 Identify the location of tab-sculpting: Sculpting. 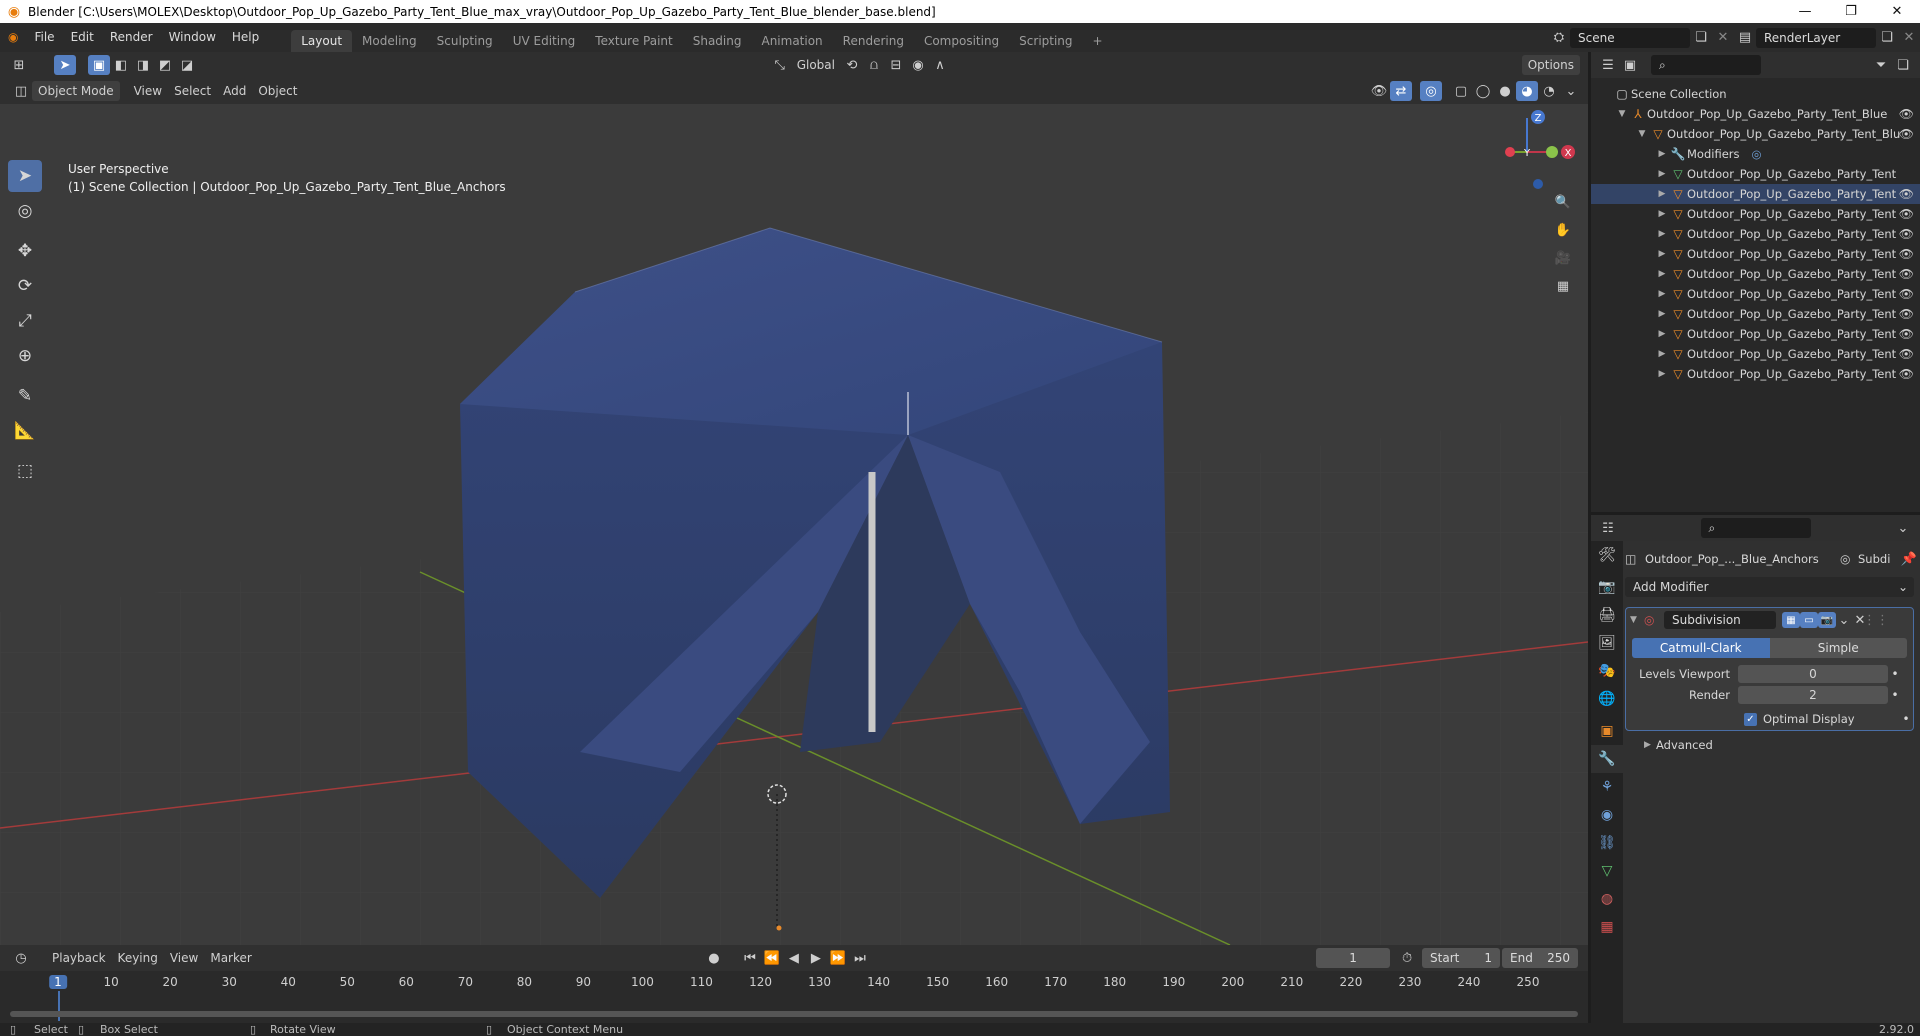
(465, 41).